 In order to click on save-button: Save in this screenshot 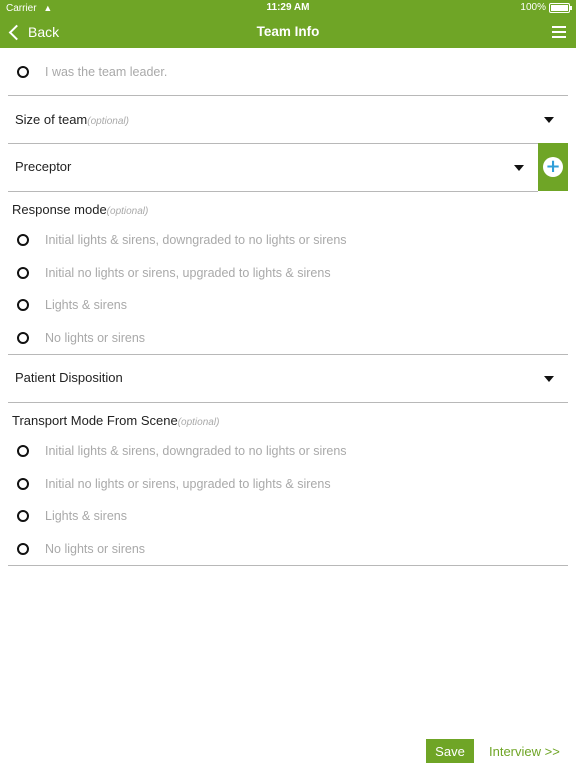, I will do `click(450, 751)`.